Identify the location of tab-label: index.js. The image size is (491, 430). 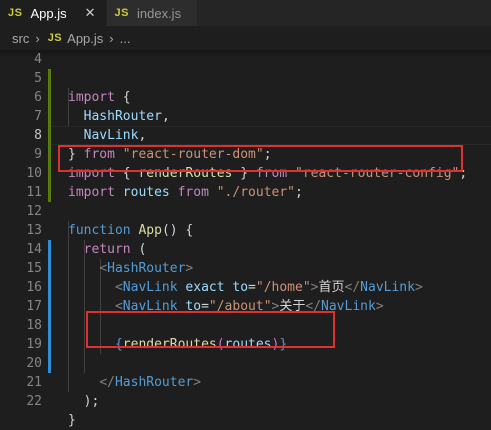
(159, 13).